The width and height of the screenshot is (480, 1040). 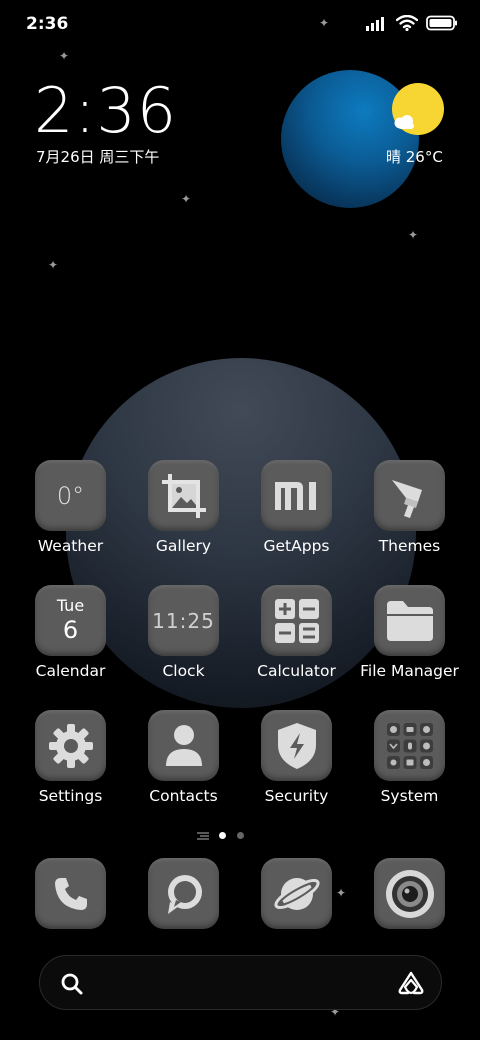 What do you see at coordinates (296, 745) in the screenshot?
I see `shield-icon` at bounding box center [296, 745].